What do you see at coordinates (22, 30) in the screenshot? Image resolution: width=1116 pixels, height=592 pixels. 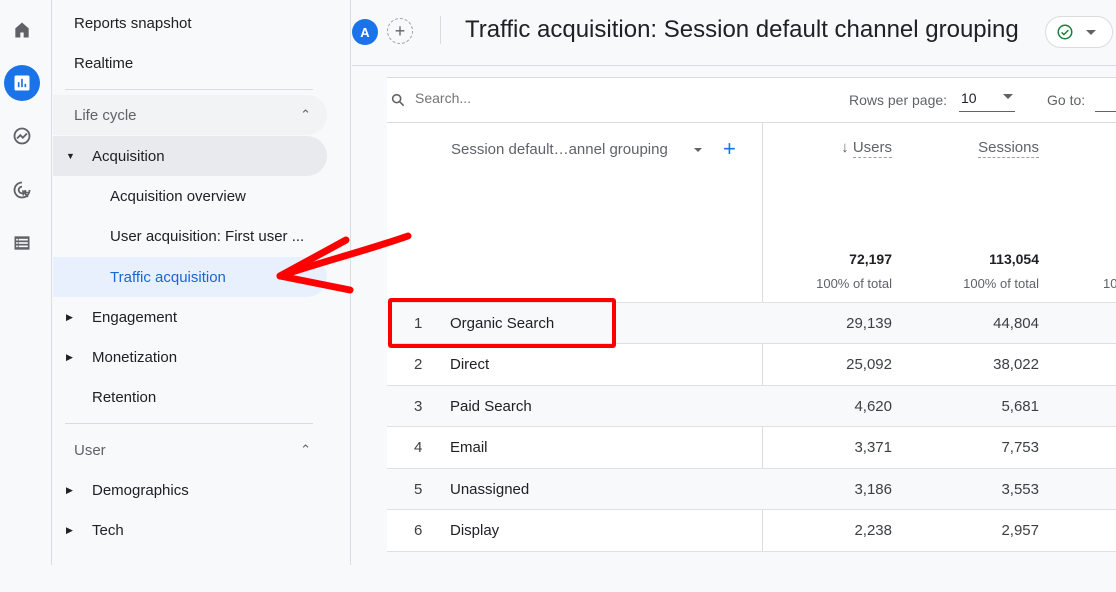 I see `home-icon` at bounding box center [22, 30].